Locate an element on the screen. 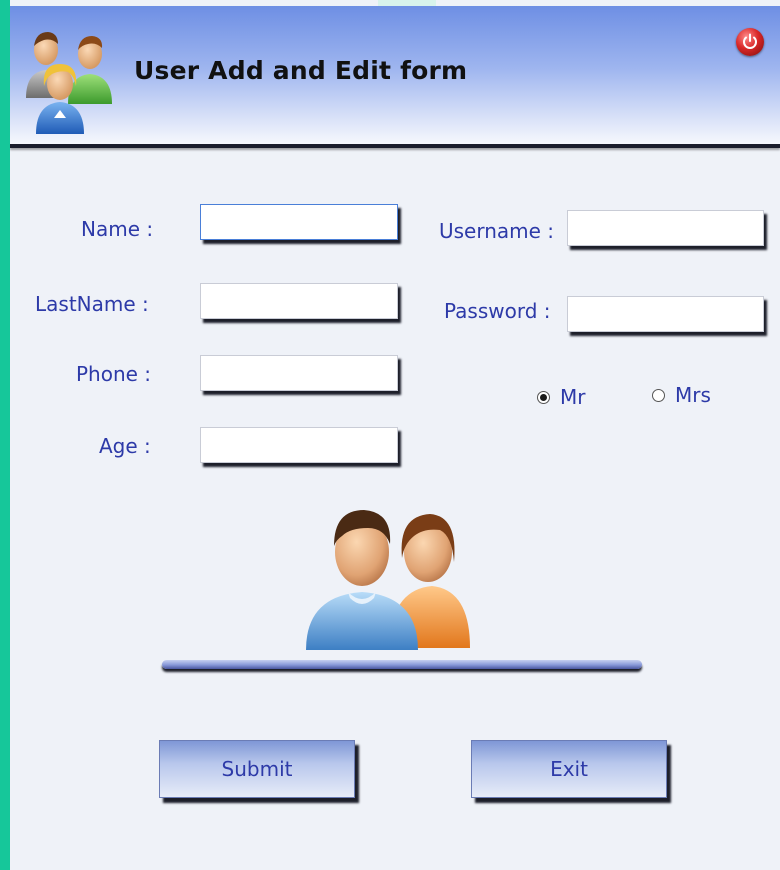 Image resolution: width=780 pixels, height=870 pixels. age-label: Age : is located at coordinates (125, 446).